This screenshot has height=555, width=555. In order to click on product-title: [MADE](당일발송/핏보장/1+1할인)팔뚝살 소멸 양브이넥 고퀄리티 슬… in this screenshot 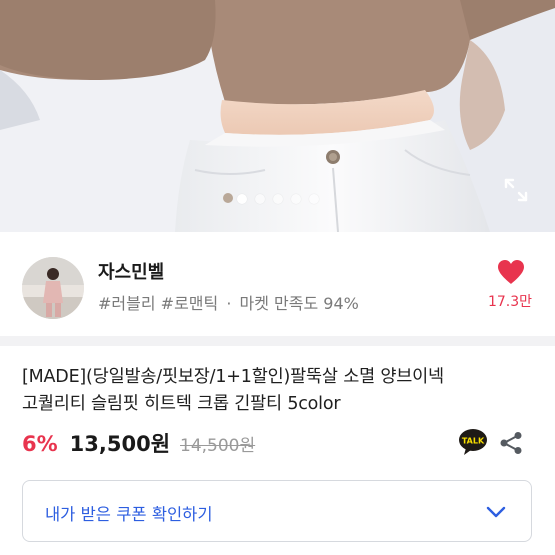, I will do `click(282, 391)`.